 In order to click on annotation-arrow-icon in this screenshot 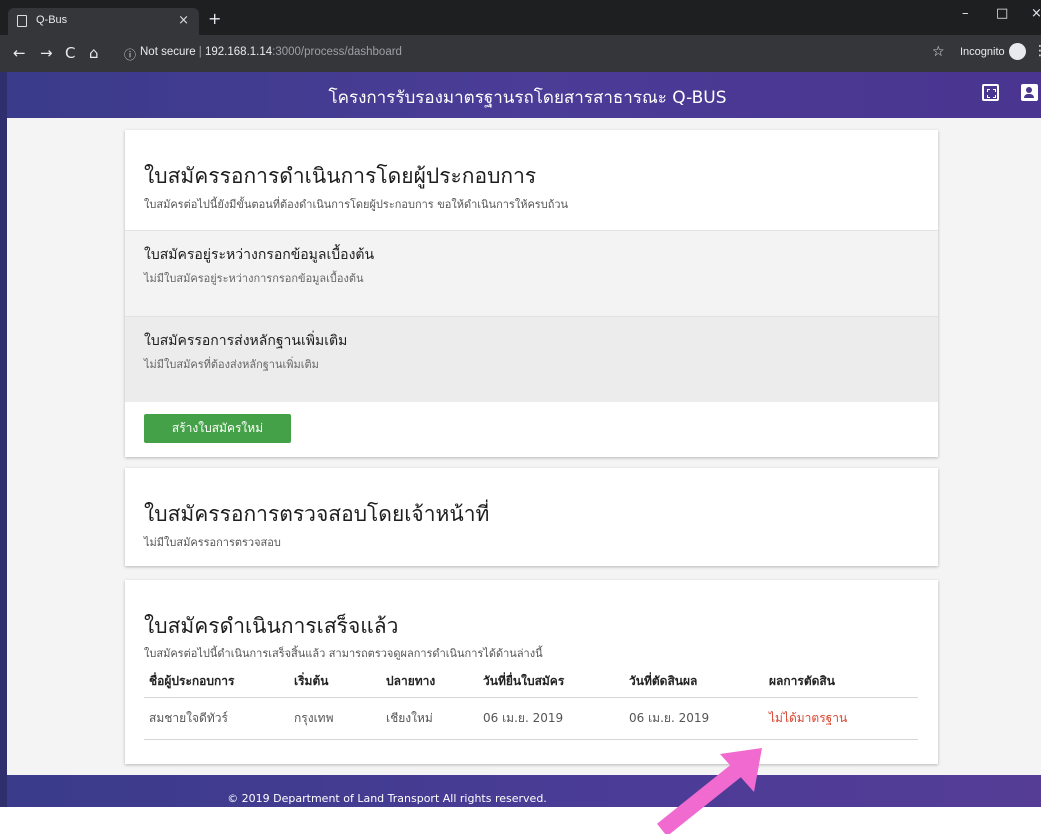, I will do `click(709, 791)`.